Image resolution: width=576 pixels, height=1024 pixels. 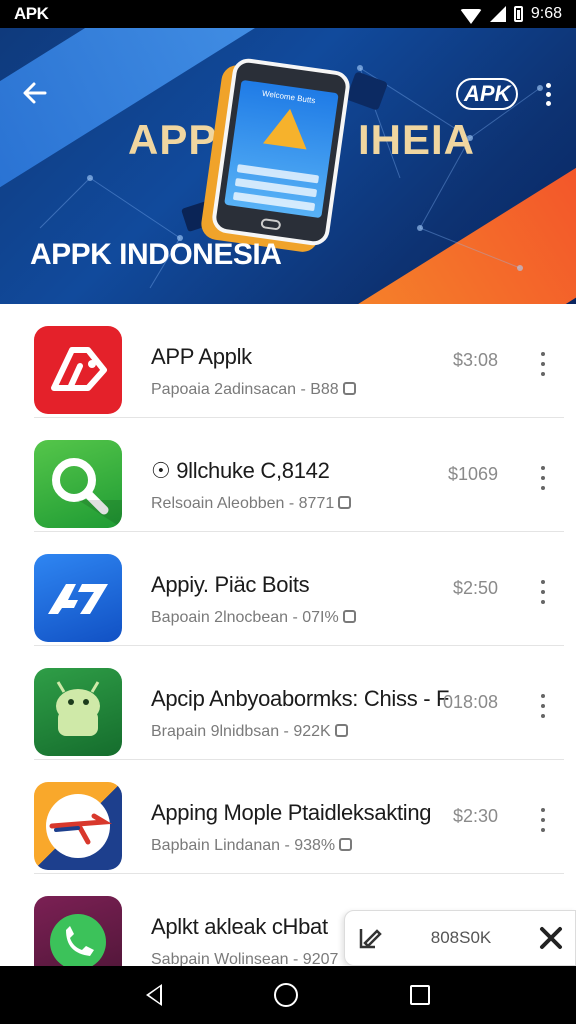 I want to click on app-price: $1069, so click(x=472, y=474).